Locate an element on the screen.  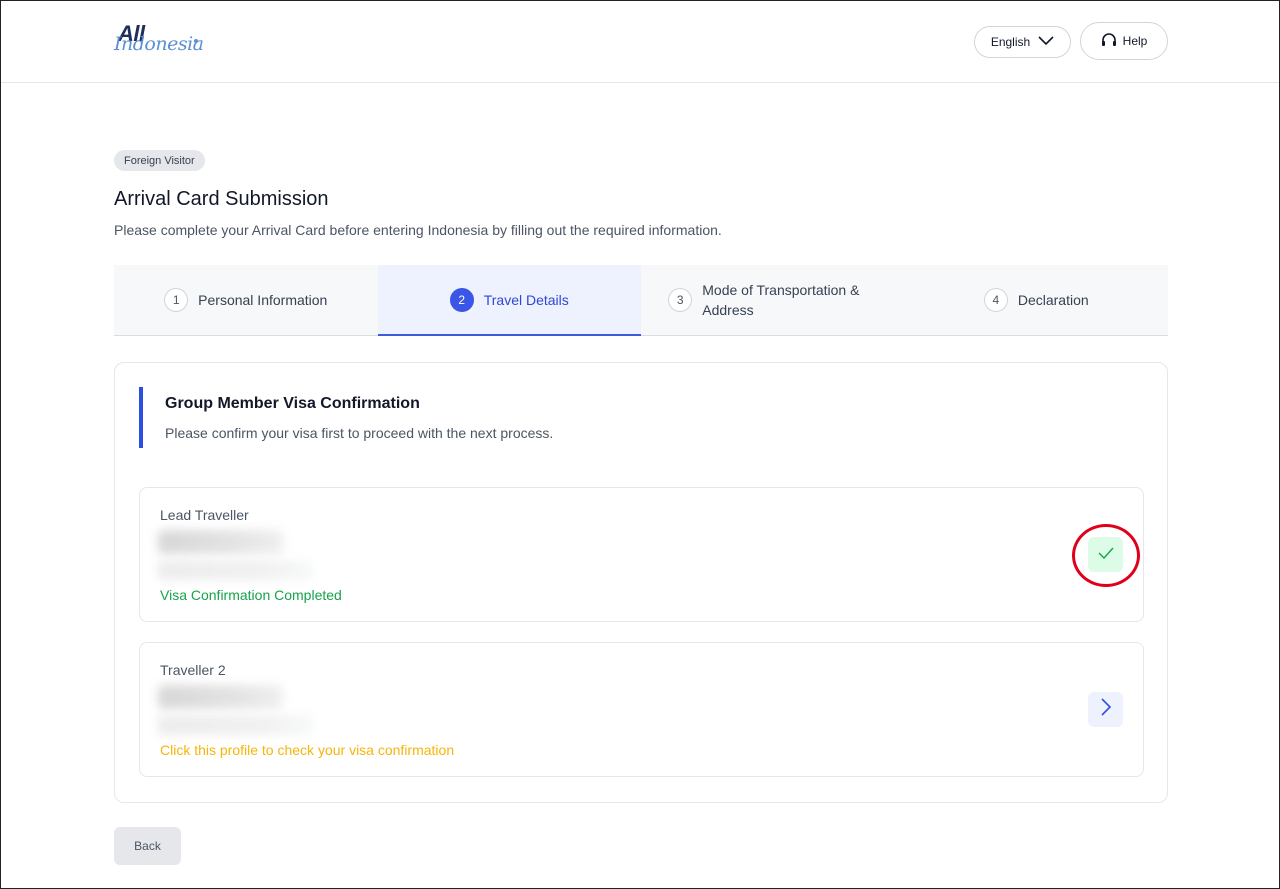
visitor-type-badge: Foreign Visitor is located at coordinates (159, 160).